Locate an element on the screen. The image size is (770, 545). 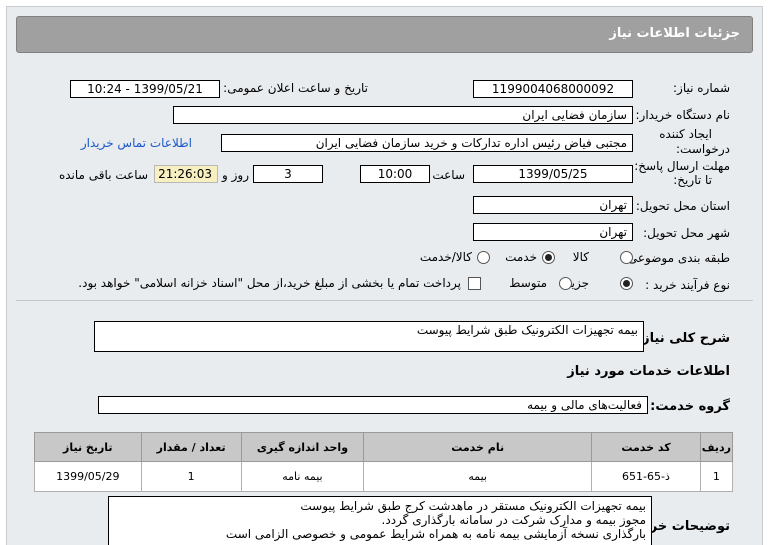
buyer-contact-link: اطلاعات تماس خریدار is located at coordinates (136, 143).